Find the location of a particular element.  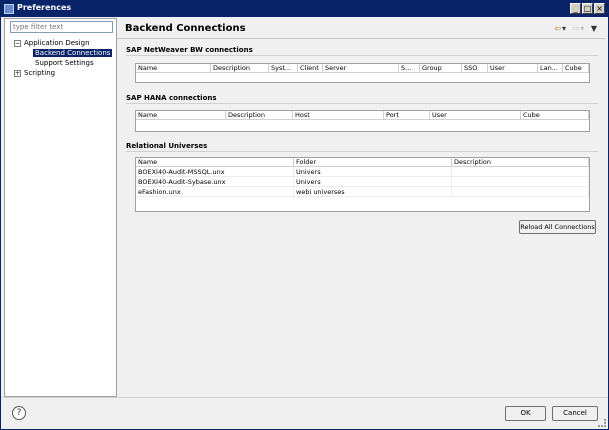

view-menu-icon: ▼ is located at coordinates (594, 28).